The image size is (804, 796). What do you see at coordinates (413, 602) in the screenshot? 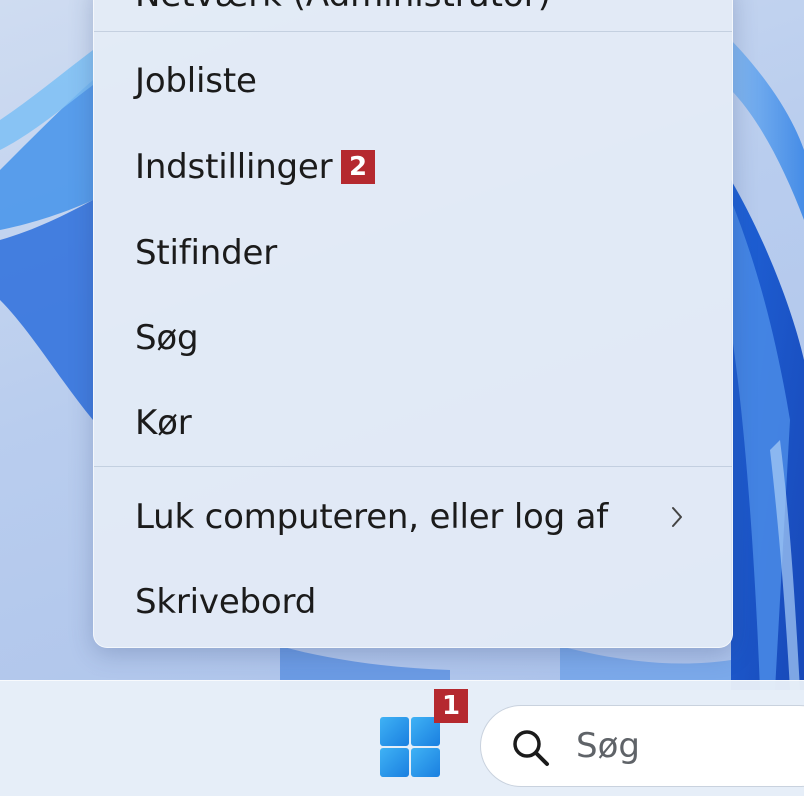
I see `menu-item-skrivebord: Skrivebord` at bounding box center [413, 602].